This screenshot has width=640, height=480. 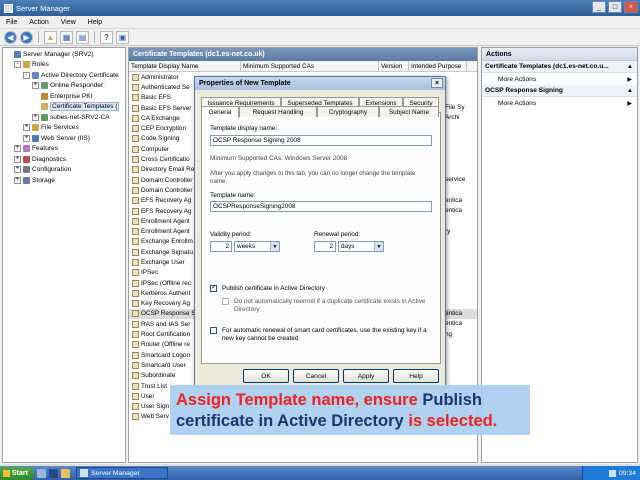 I want to click on tree-node: + subes-net-SRV2-CA, so click(x=64, y=117).